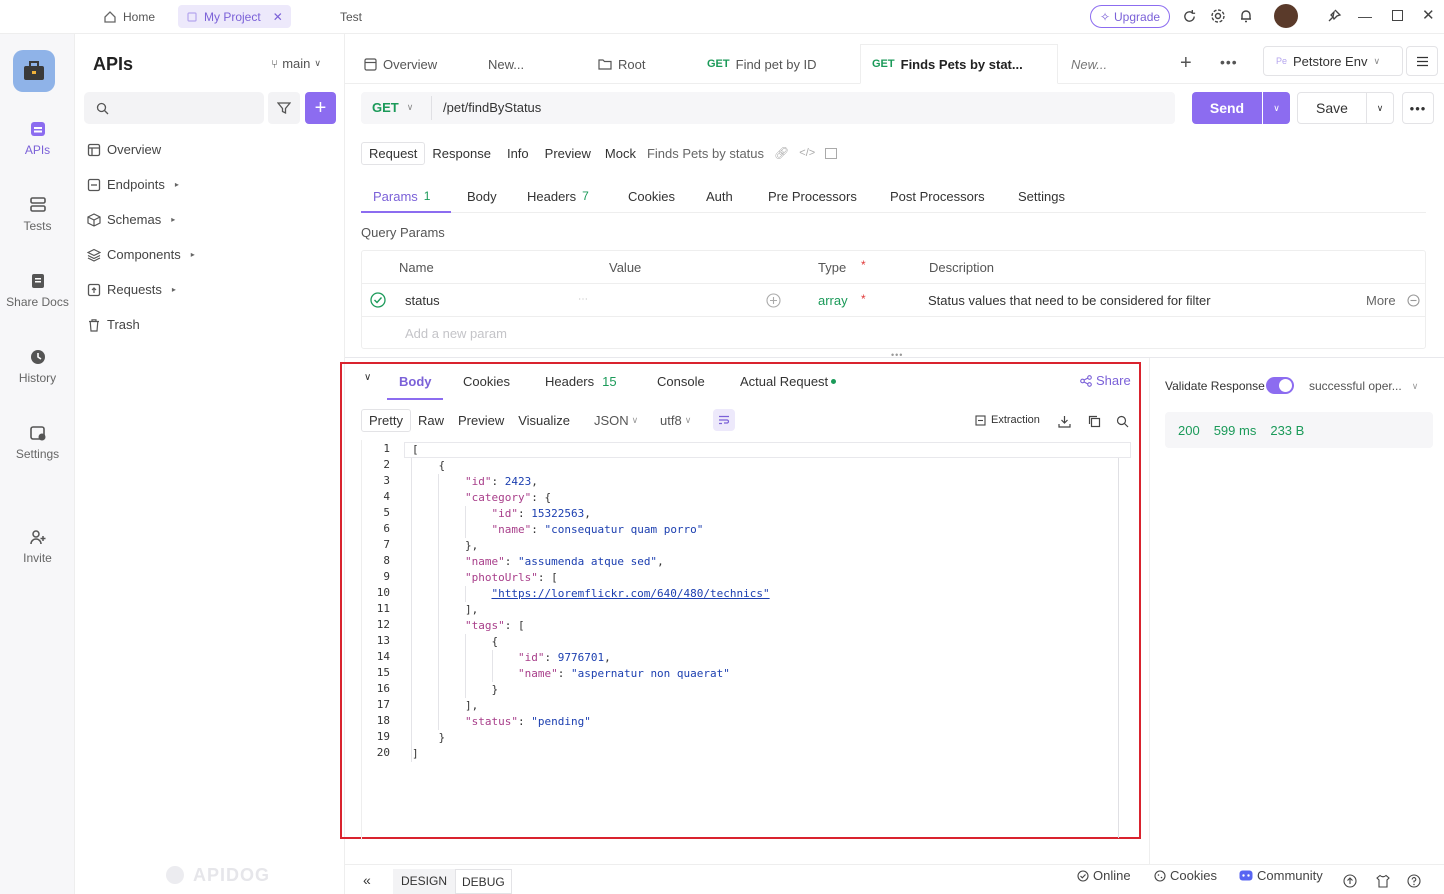 Image resolution: width=1444 pixels, height=894 pixels. I want to click on rail-item-share-docs: Share Docs, so click(37, 290).